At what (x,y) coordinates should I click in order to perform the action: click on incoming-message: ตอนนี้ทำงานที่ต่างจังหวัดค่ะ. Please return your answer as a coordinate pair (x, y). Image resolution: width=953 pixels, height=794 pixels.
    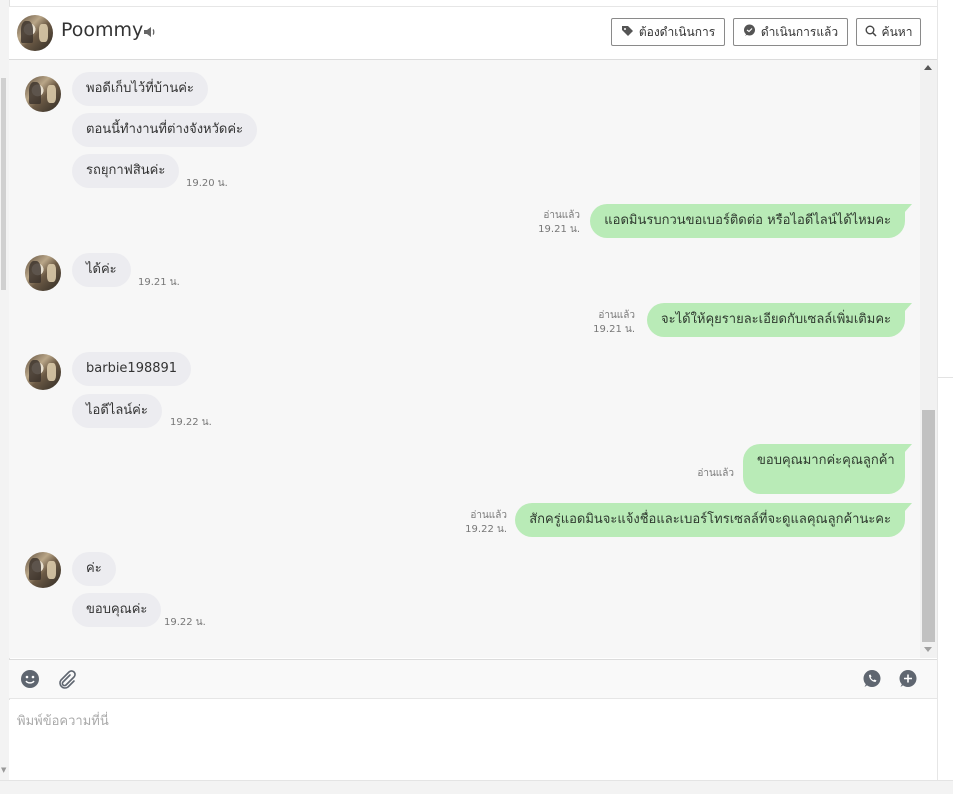
    Looking at the image, I should click on (165, 130).